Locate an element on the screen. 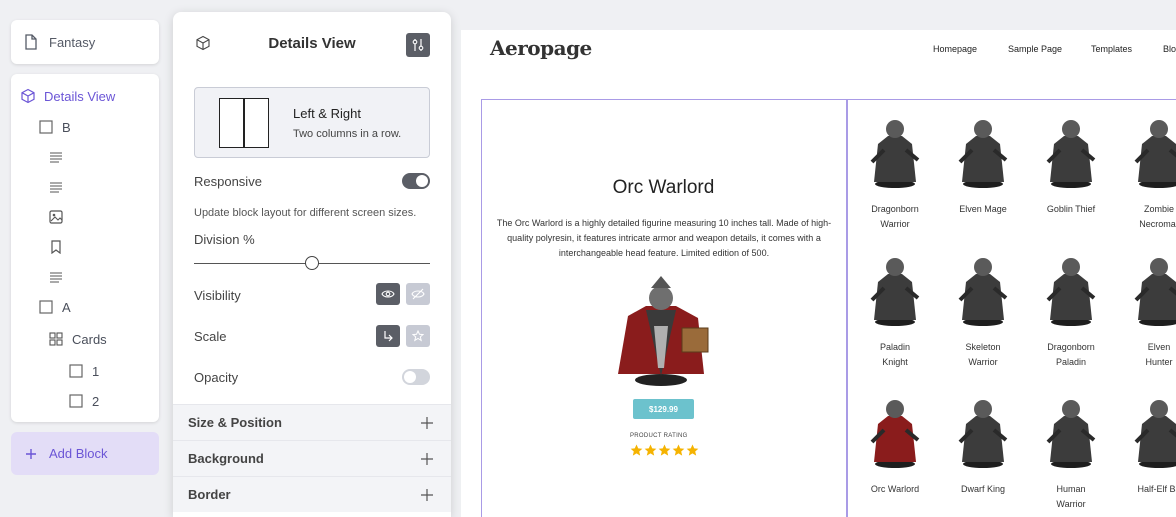  section-border: Border is located at coordinates (312, 494).